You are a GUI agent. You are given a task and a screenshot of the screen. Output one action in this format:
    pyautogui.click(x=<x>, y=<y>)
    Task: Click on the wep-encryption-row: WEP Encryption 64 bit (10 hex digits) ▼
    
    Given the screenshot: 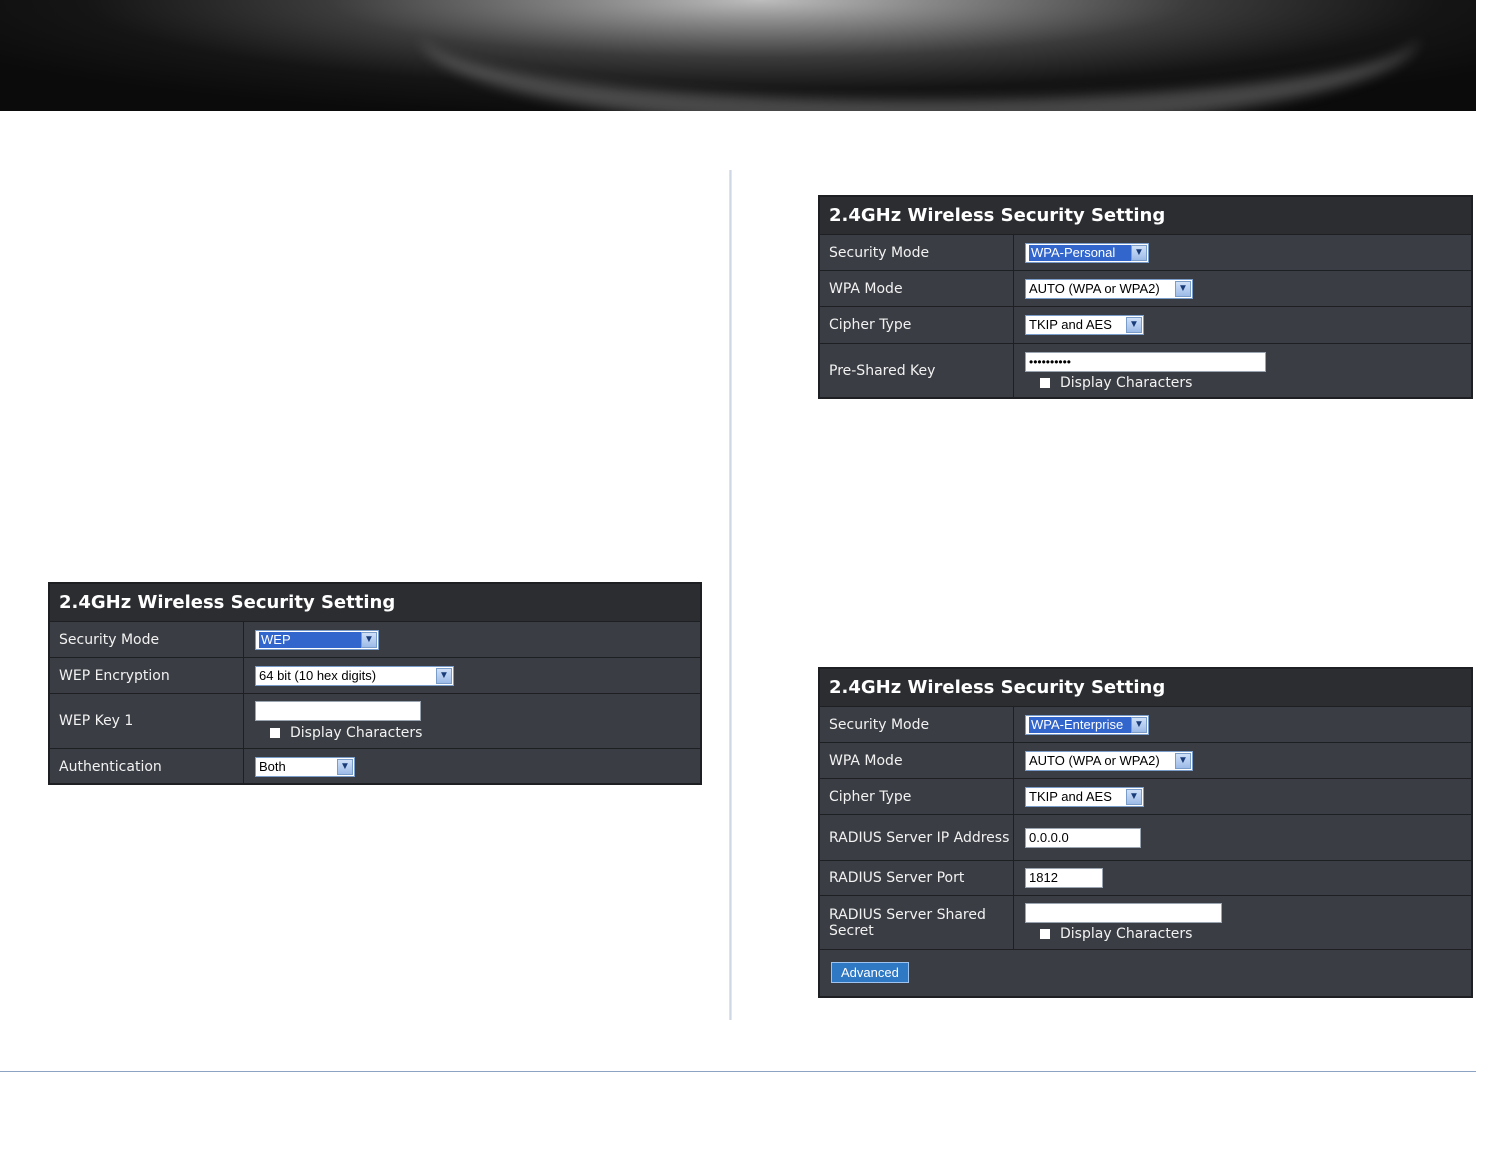 What is the action you would take?
    pyautogui.click(x=375, y=676)
    